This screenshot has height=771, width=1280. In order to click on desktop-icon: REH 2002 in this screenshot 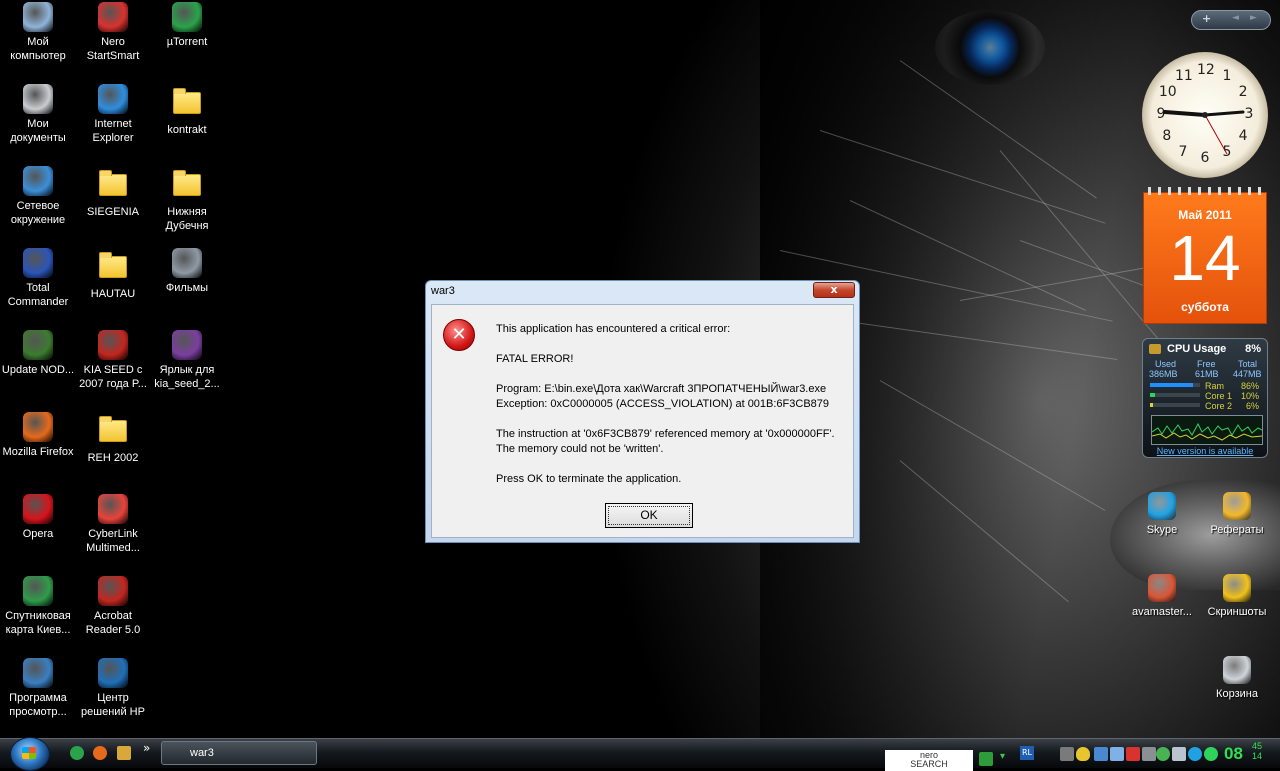, I will do `click(113, 438)`.